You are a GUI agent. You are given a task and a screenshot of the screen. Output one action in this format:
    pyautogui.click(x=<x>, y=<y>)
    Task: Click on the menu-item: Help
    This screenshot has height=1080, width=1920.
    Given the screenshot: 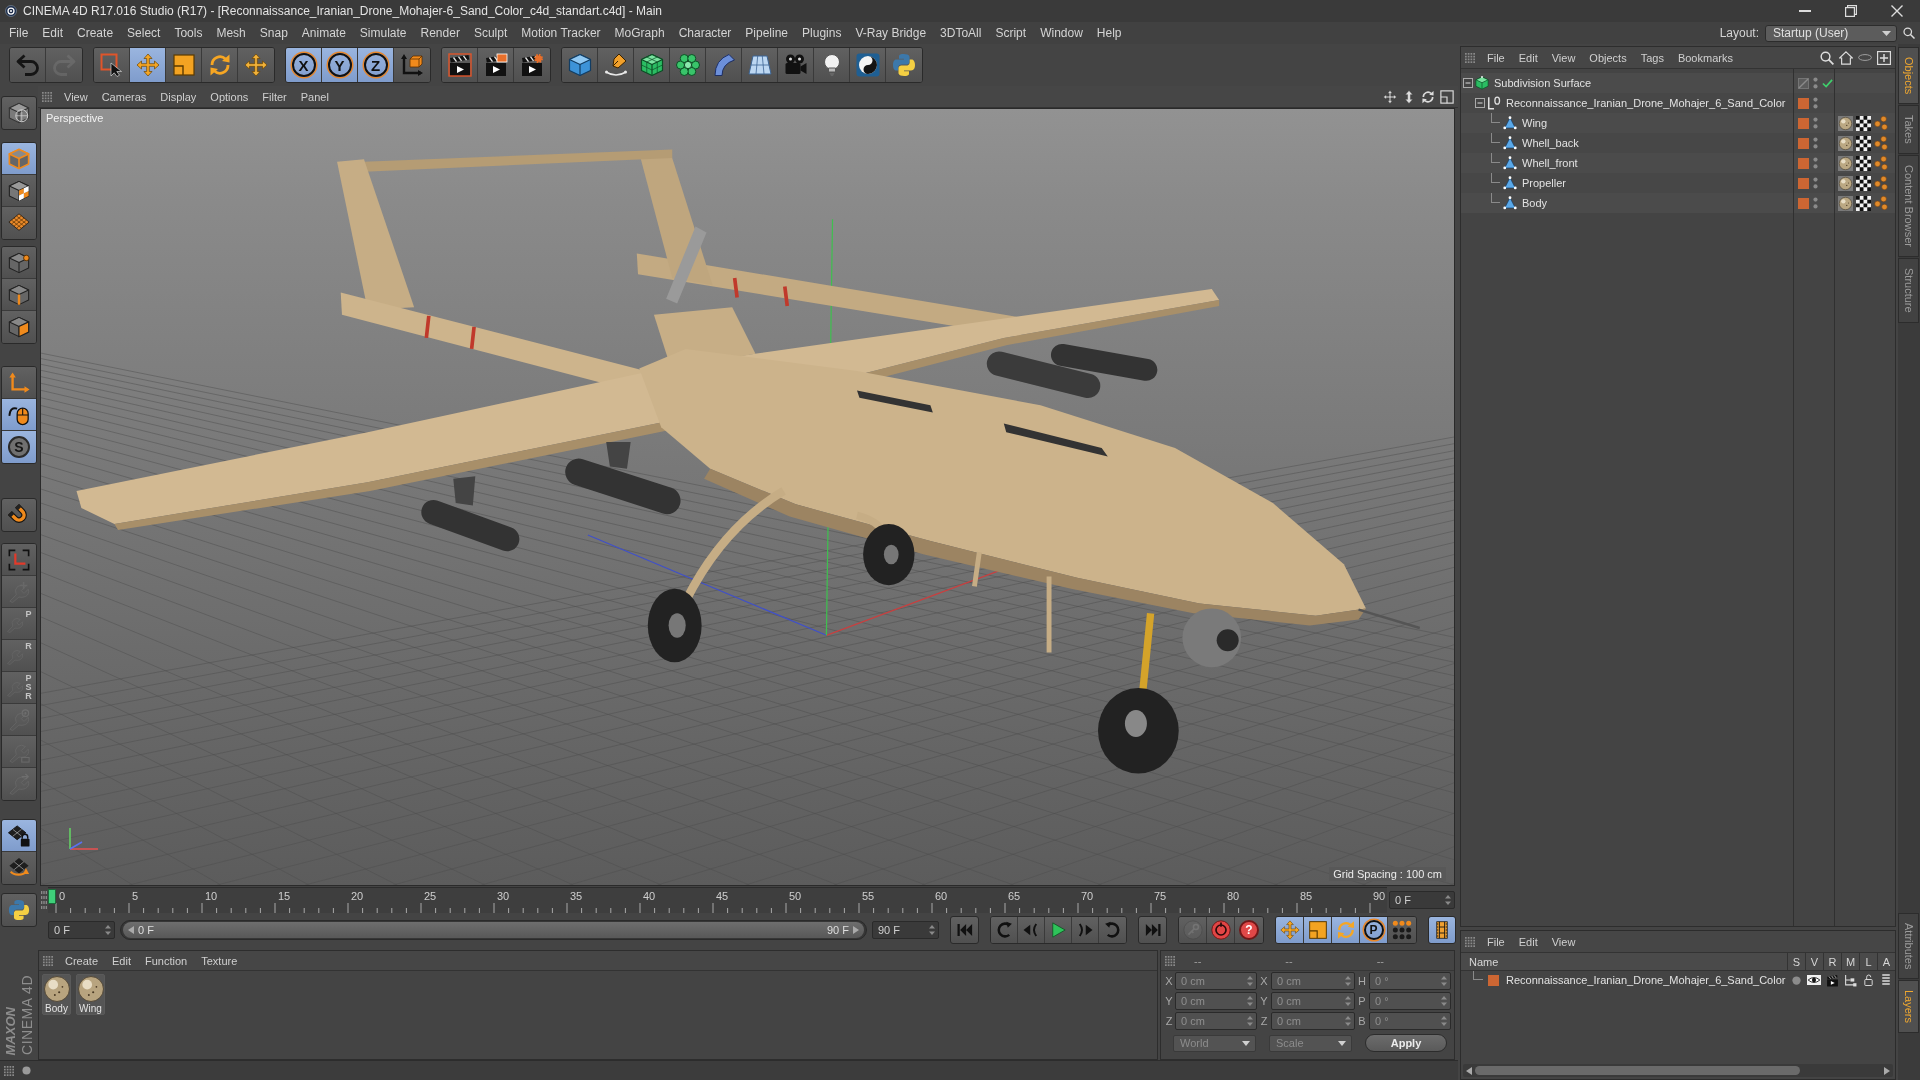 What is the action you would take?
    pyautogui.click(x=1109, y=33)
    